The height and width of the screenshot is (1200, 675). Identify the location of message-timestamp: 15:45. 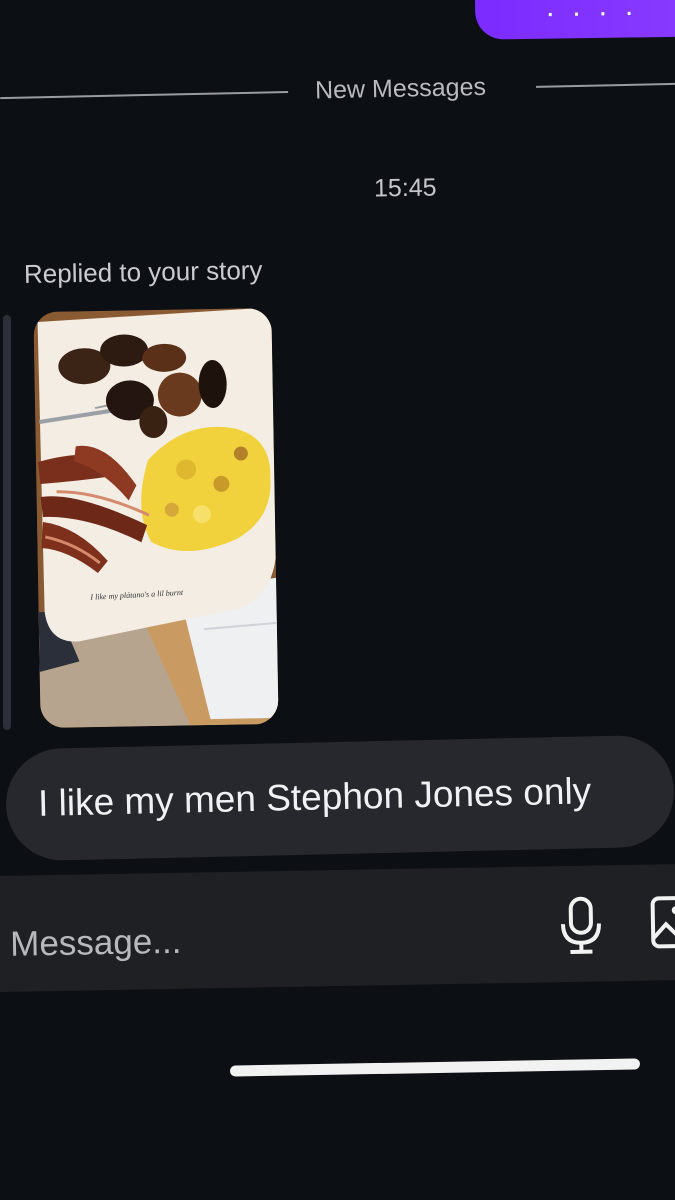
(405, 188).